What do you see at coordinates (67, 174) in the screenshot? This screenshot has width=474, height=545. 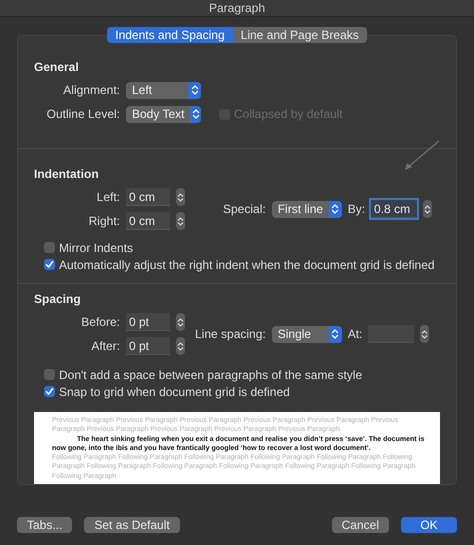 I see `section-heading: Indentation` at bounding box center [67, 174].